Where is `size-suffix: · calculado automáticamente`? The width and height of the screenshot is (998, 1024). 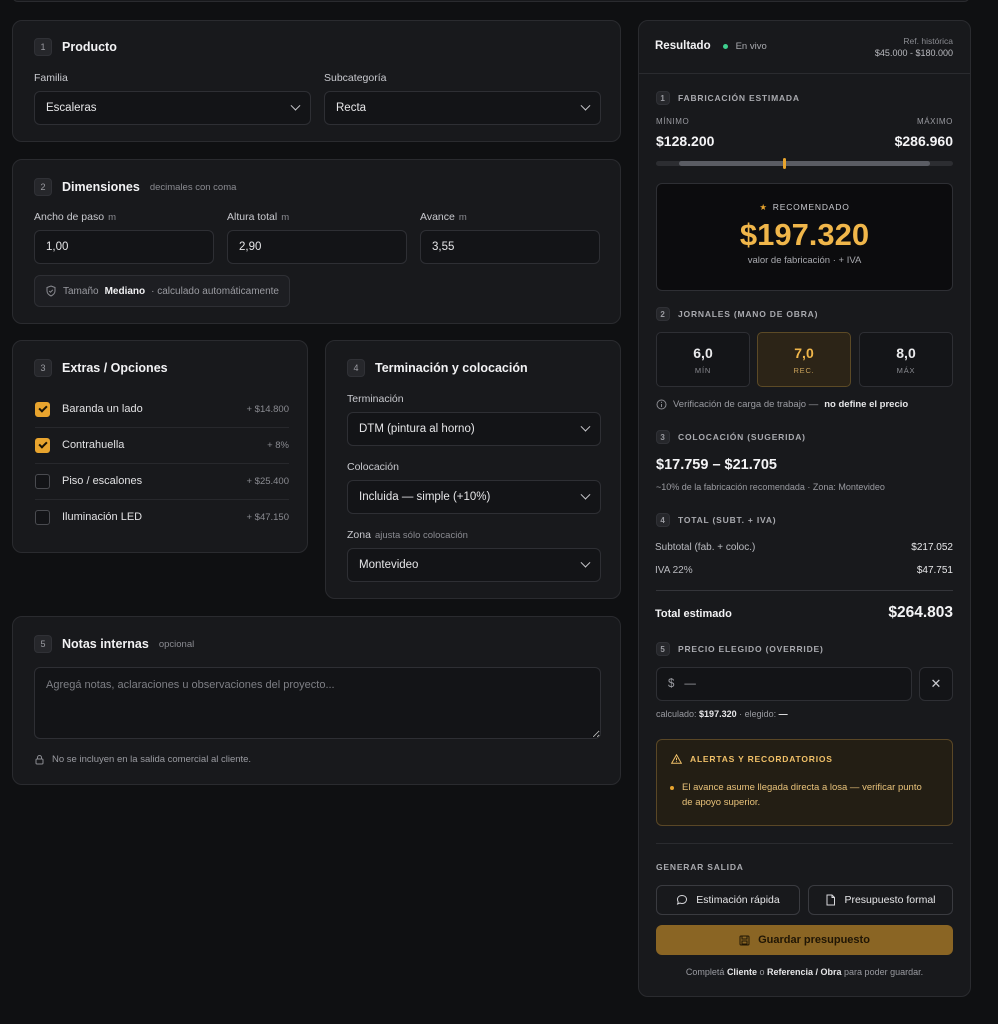
size-suffix: · calculado automáticamente is located at coordinates (215, 291).